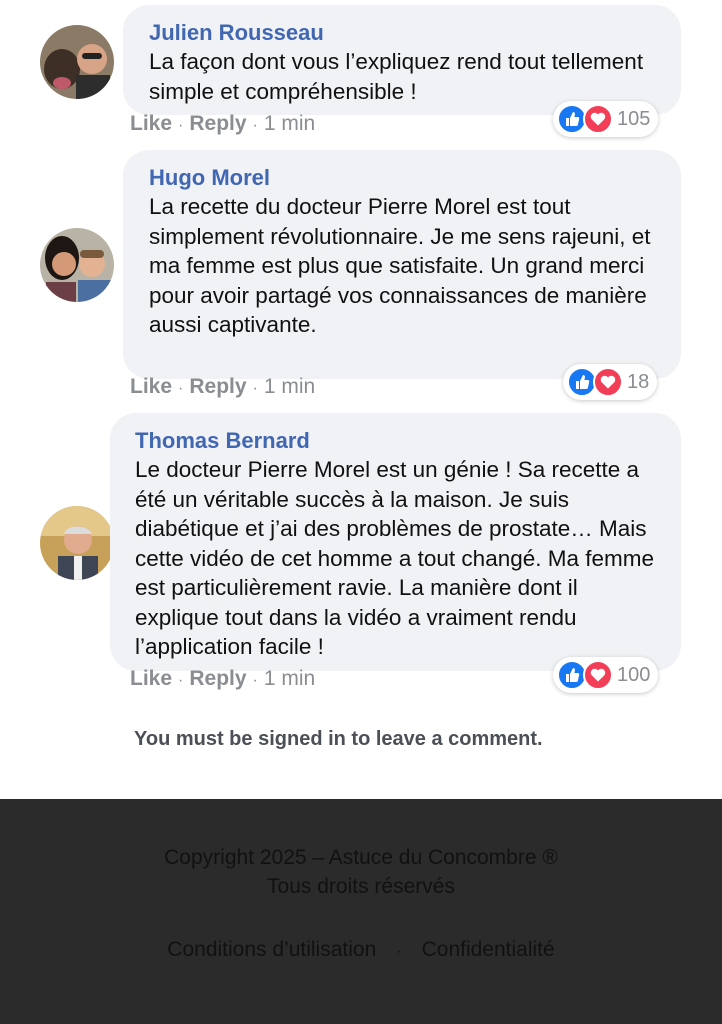 This screenshot has width=722, height=1024. Describe the element at coordinates (638, 381) in the screenshot. I see `reaction-count: 18` at that location.